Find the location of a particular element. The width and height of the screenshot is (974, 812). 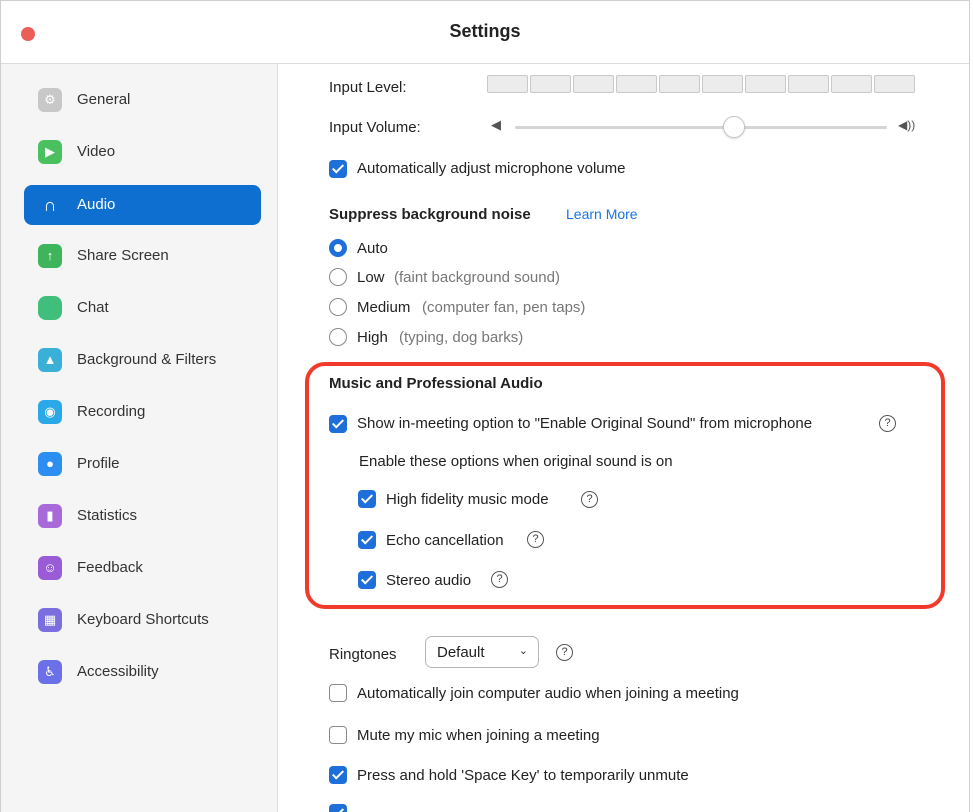

sidebar-item-profile: ● Profile is located at coordinates (142, 464).